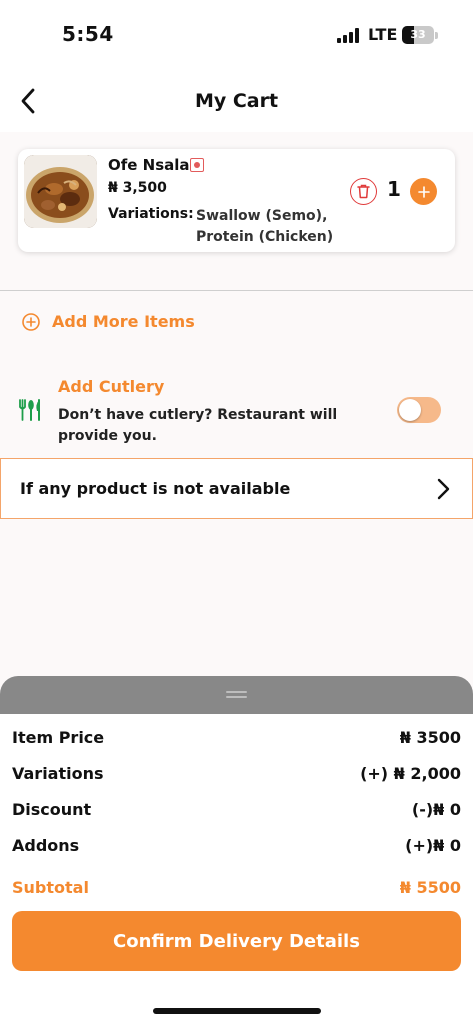  I want to click on product-unavailable-label: If any product is not available, so click(155, 488).